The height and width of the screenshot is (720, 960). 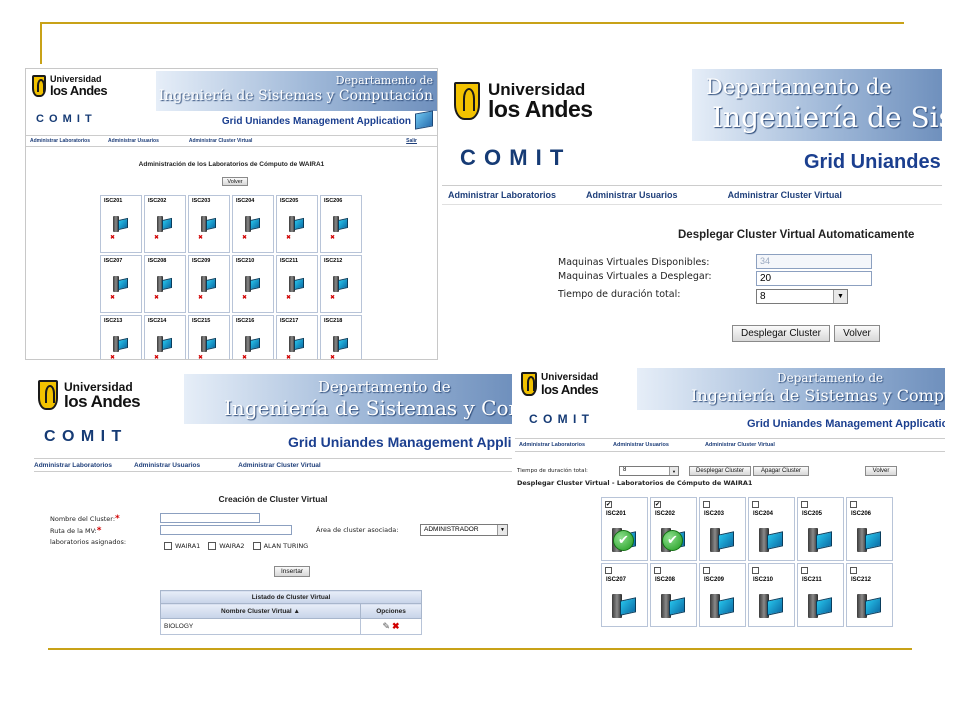 I want to click on lab-cell: ISC203 ✖, so click(x=209, y=224).